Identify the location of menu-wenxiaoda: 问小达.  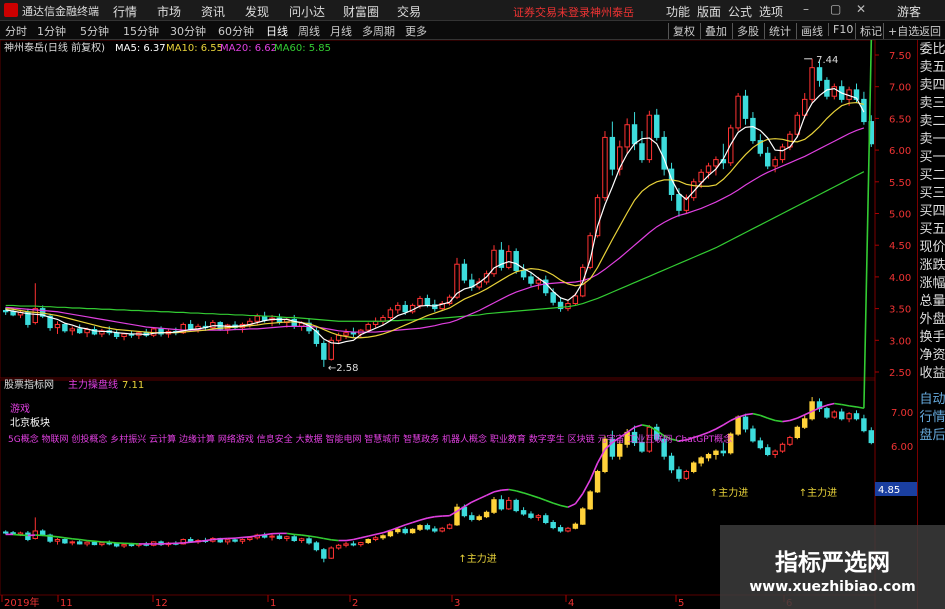
(307, 11).